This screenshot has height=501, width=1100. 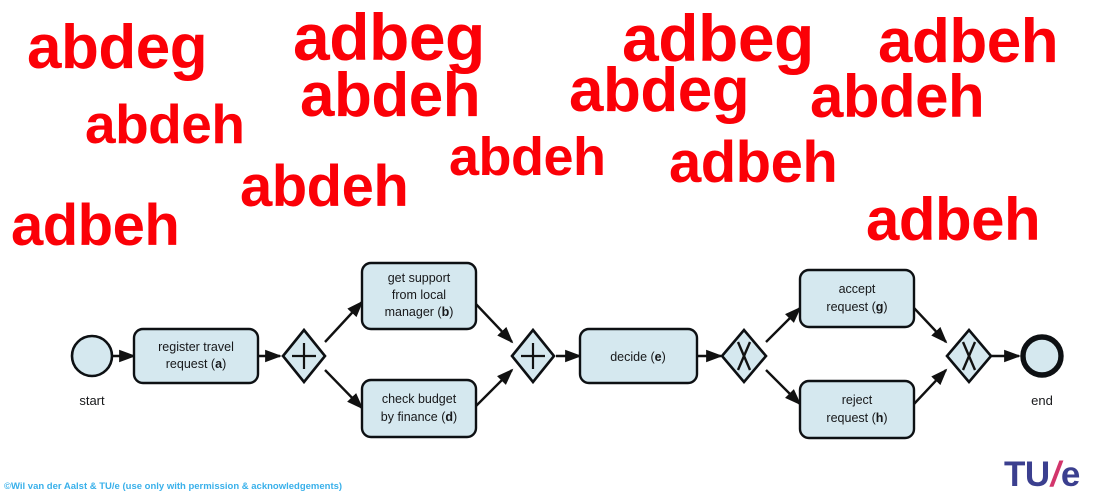 I want to click on end-event: end, so click(x=1042, y=371).